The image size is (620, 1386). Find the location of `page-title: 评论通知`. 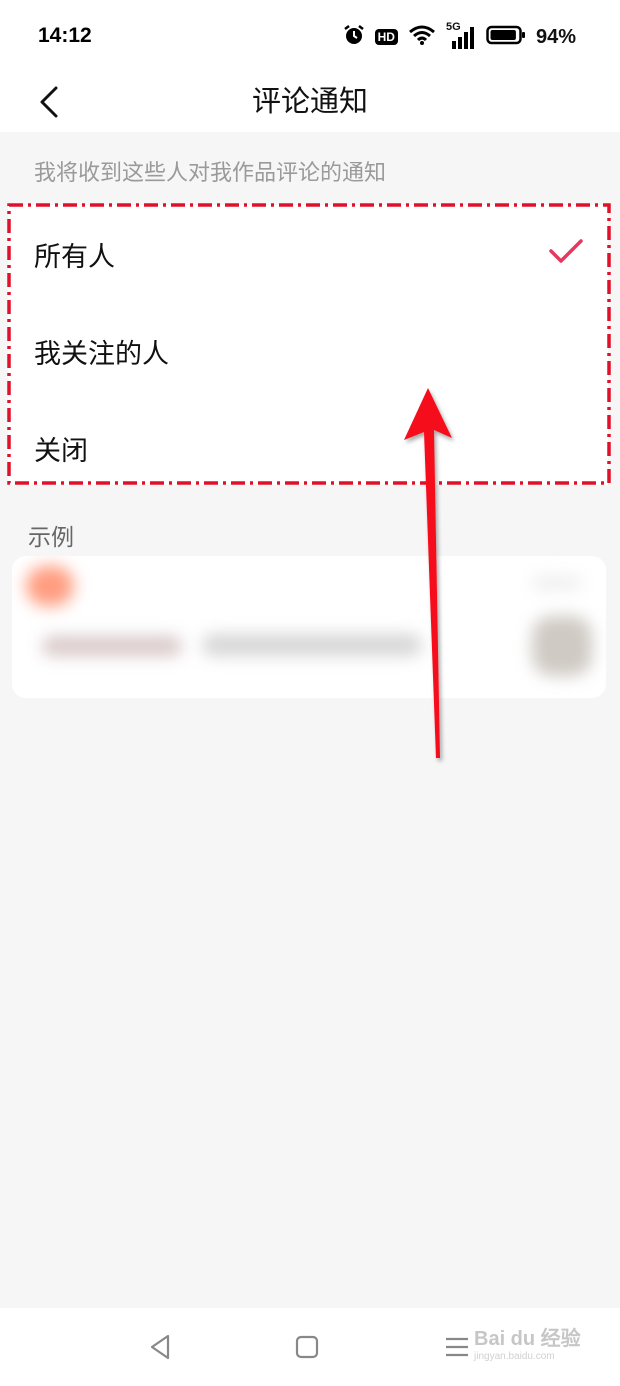

page-title: 评论通知 is located at coordinates (309, 101).